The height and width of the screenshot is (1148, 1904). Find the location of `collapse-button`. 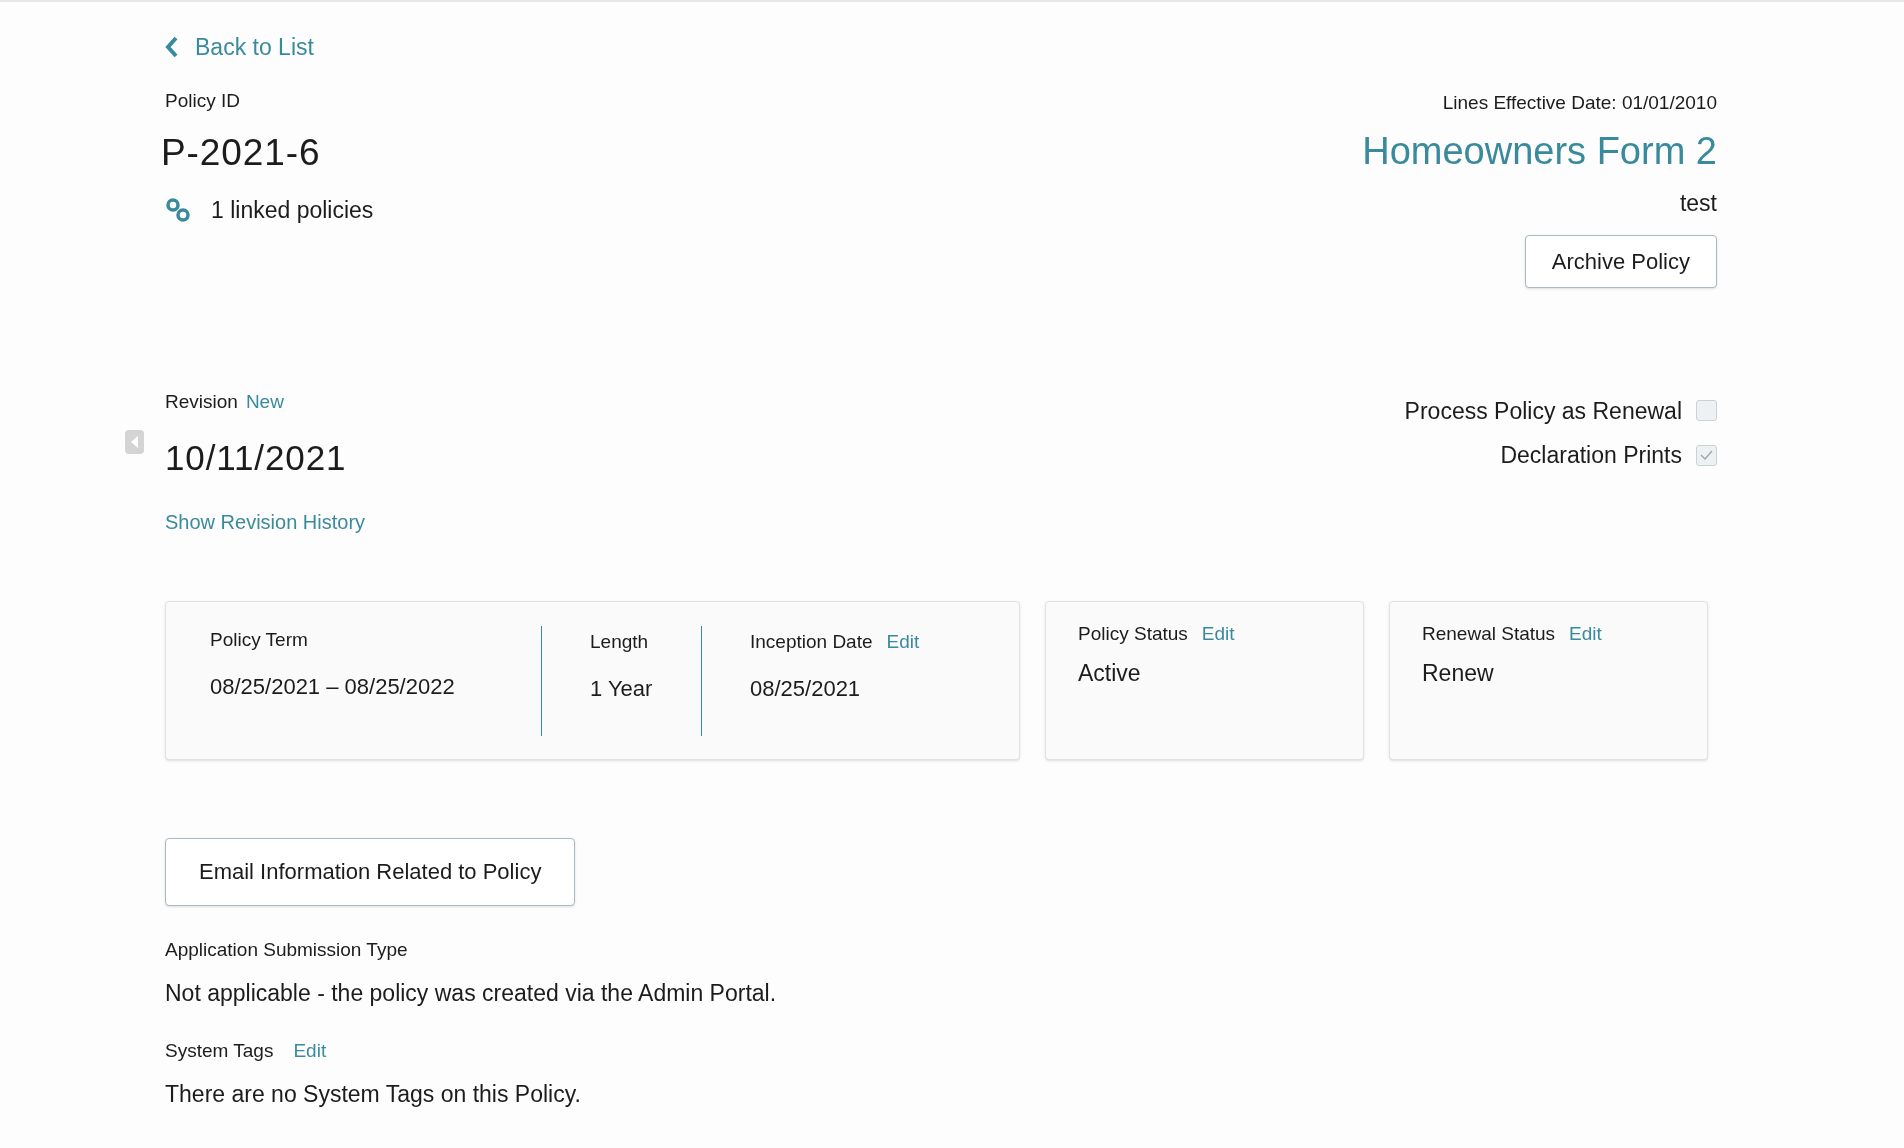

collapse-button is located at coordinates (134, 441).